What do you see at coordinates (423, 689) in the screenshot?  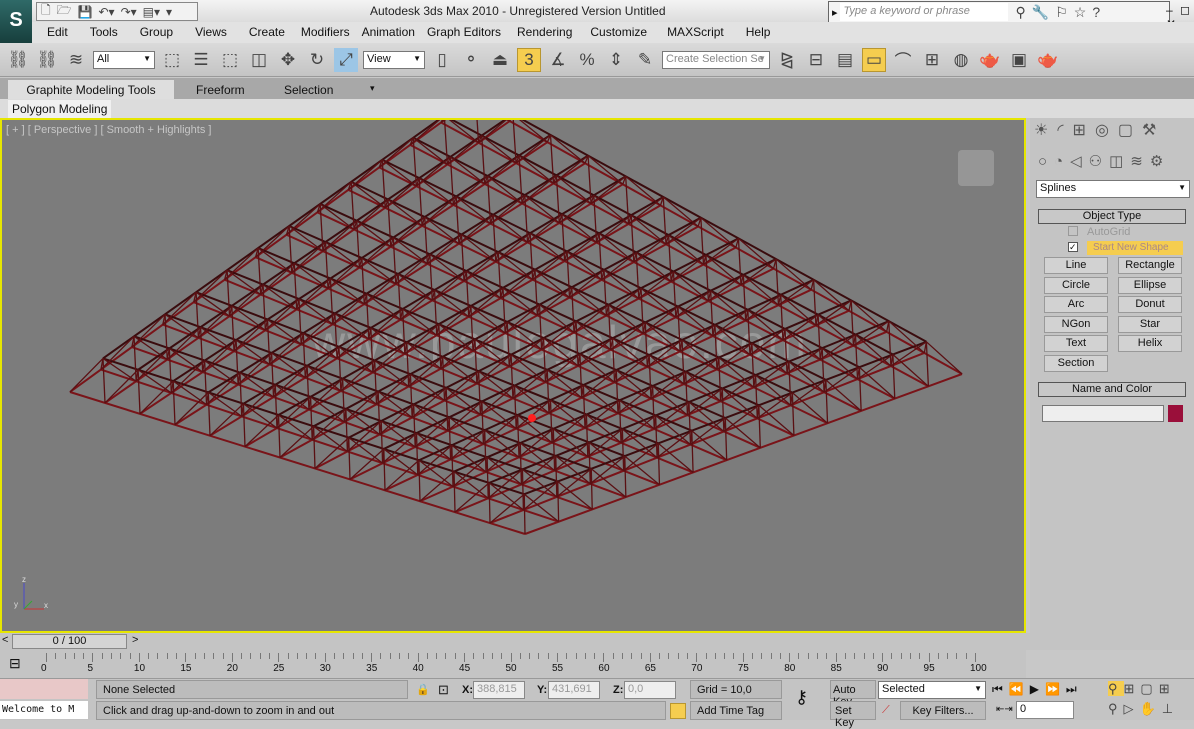 I see `lock-selection-icon: 🔒` at bounding box center [423, 689].